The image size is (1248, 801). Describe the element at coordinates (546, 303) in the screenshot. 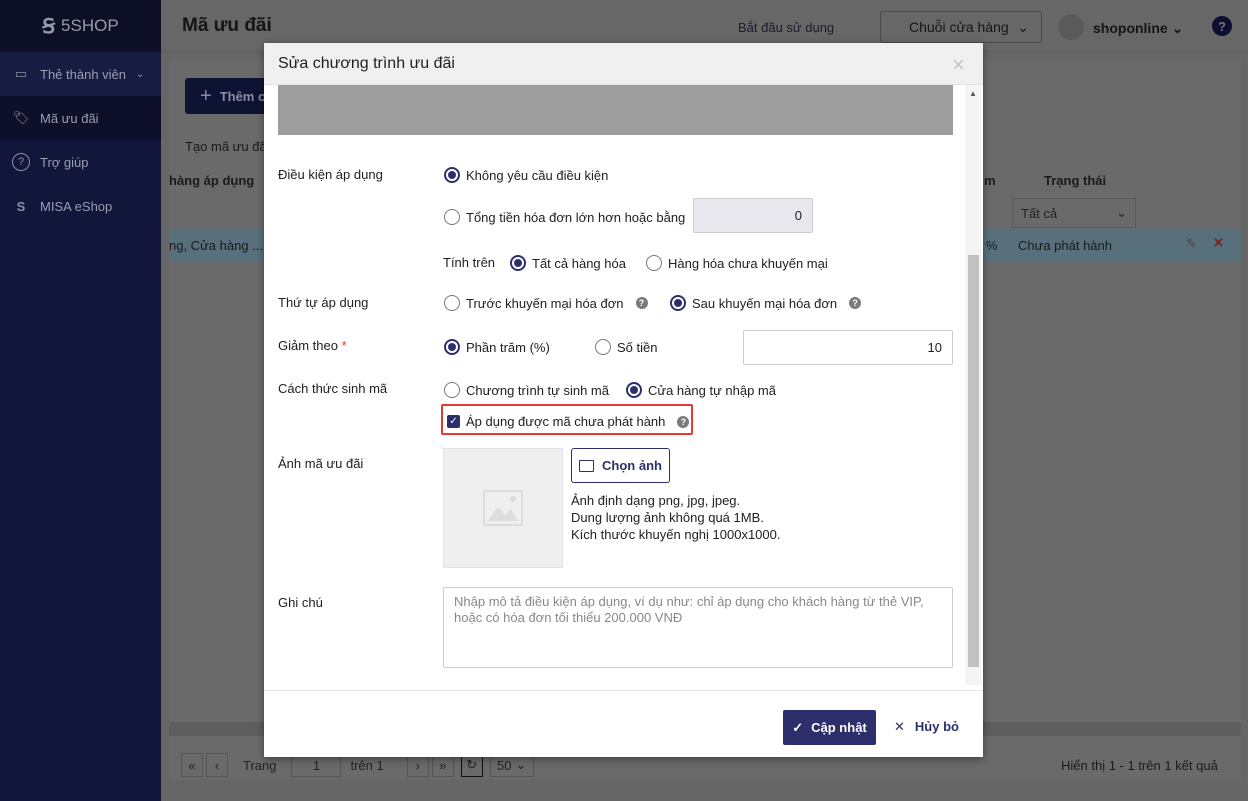

I see `order-before-radio: Trước khuyến mại hóa đơn?` at that location.